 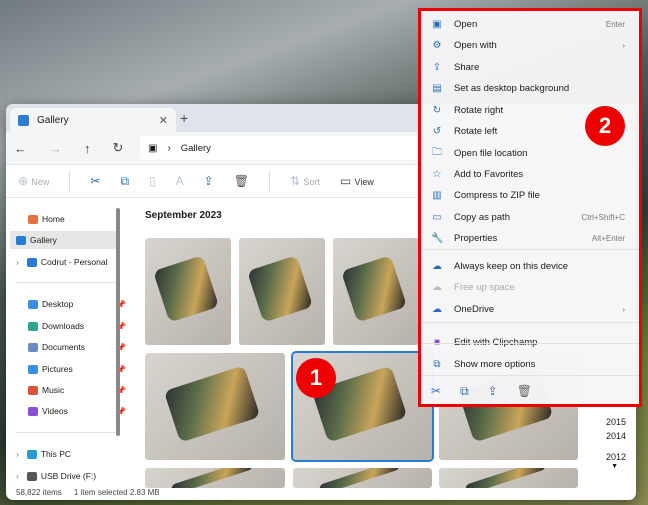 What do you see at coordinates (63, 347) in the screenshot?
I see `sidebar-item-label: Documents` at bounding box center [63, 347].